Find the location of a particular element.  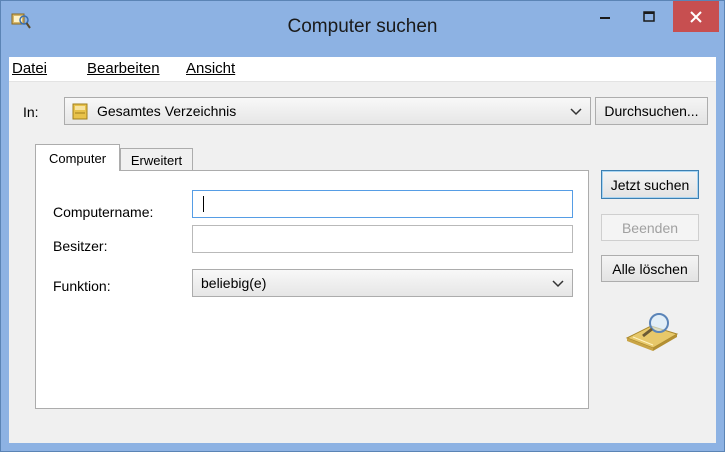

directory-icon is located at coordinates (80, 111).